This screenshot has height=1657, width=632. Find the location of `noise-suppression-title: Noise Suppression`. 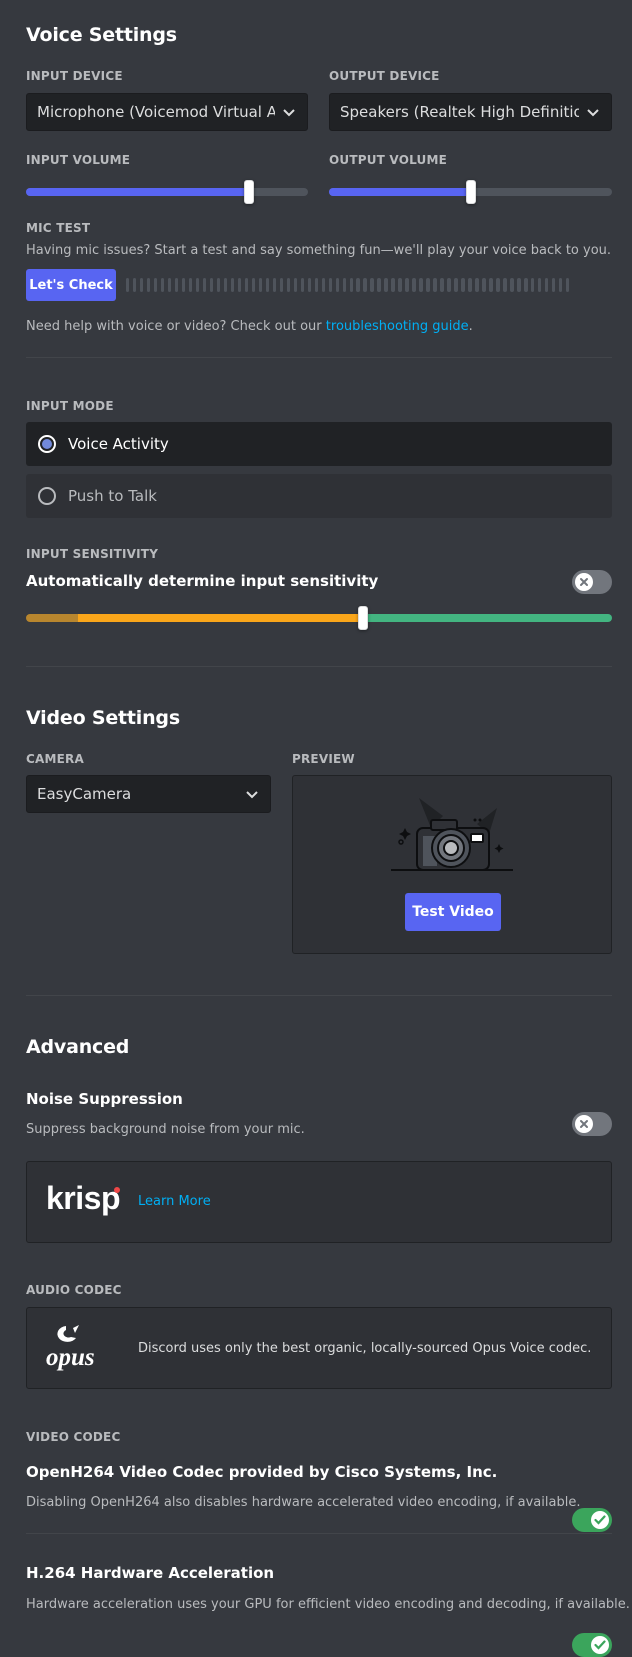

noise-suppression-title: Noise Suppression is located at coordinates (104, 1099).